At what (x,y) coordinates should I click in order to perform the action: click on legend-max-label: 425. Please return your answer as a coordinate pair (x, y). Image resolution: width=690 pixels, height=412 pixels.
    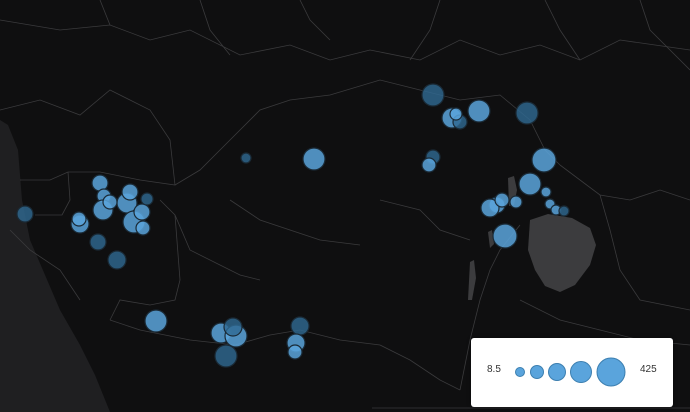
    Looking at the image, I should click on (648, 369).